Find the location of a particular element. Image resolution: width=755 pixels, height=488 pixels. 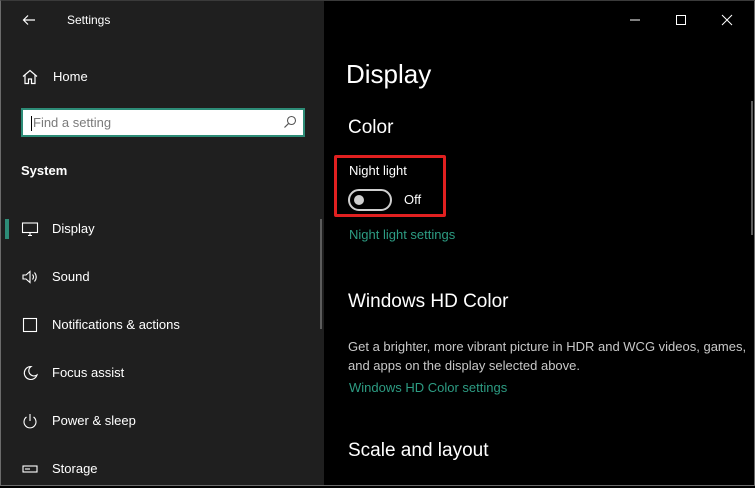

night-light-settings-link: Night light settings is located at coordinates (402, 234).